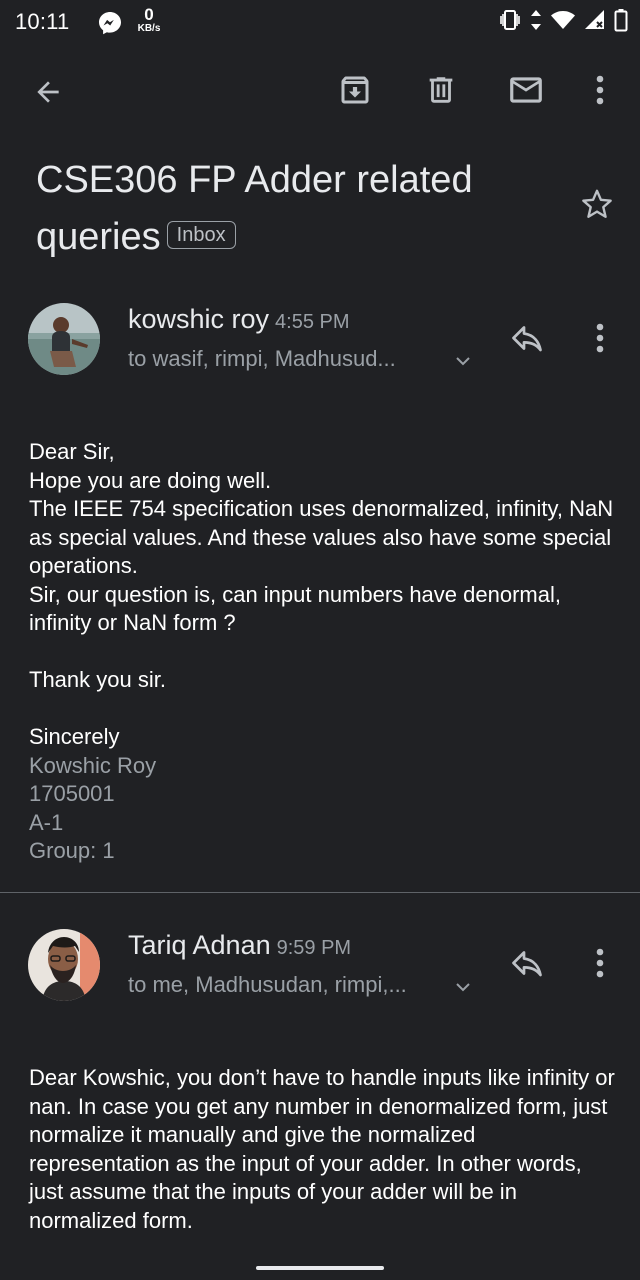 The image size is (640, 1280). Describe the element at coordinates (198, 319) in the screenshot. I see `sender-name: kowshic roy` at that location.